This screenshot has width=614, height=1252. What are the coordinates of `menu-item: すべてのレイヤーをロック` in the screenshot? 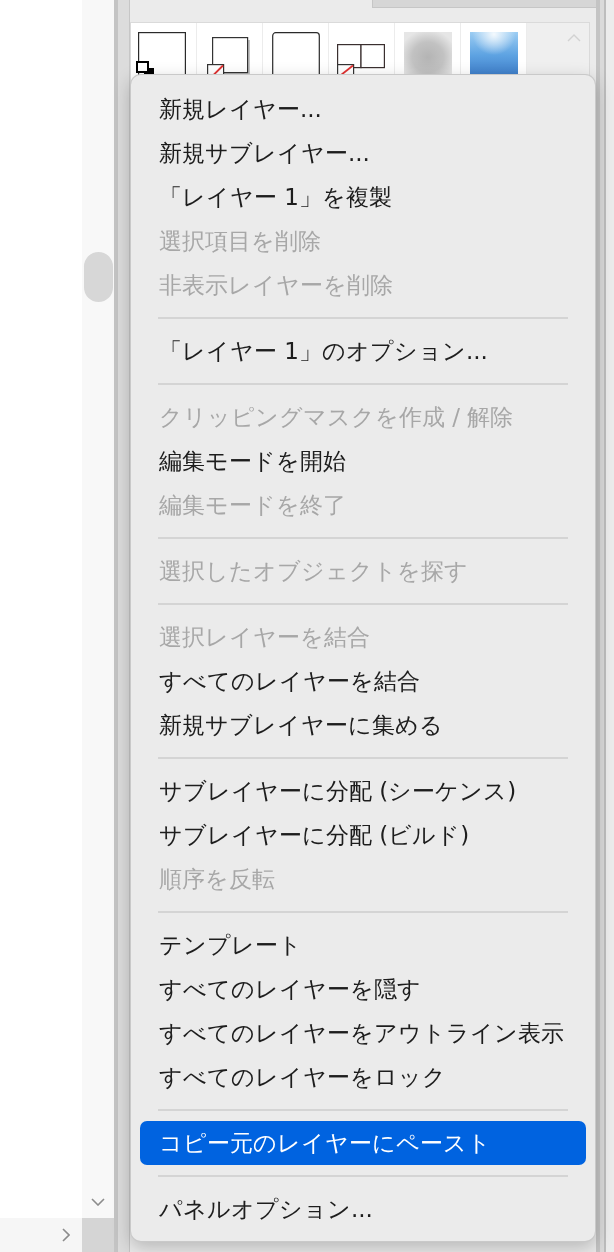 It's located at (363, 1077).